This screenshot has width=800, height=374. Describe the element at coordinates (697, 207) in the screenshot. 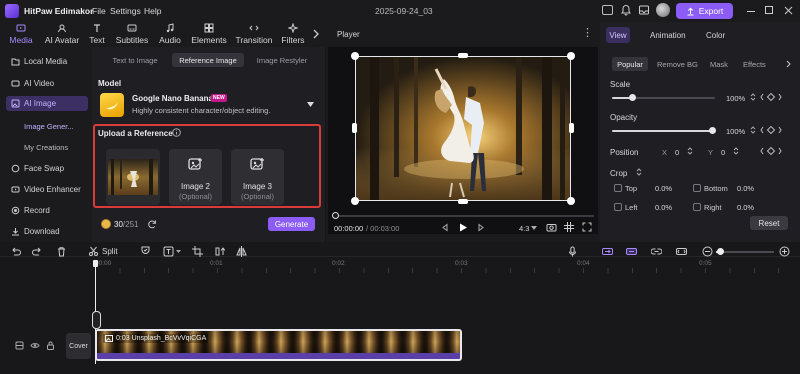

I see `crop-right-checkbox` at that location.